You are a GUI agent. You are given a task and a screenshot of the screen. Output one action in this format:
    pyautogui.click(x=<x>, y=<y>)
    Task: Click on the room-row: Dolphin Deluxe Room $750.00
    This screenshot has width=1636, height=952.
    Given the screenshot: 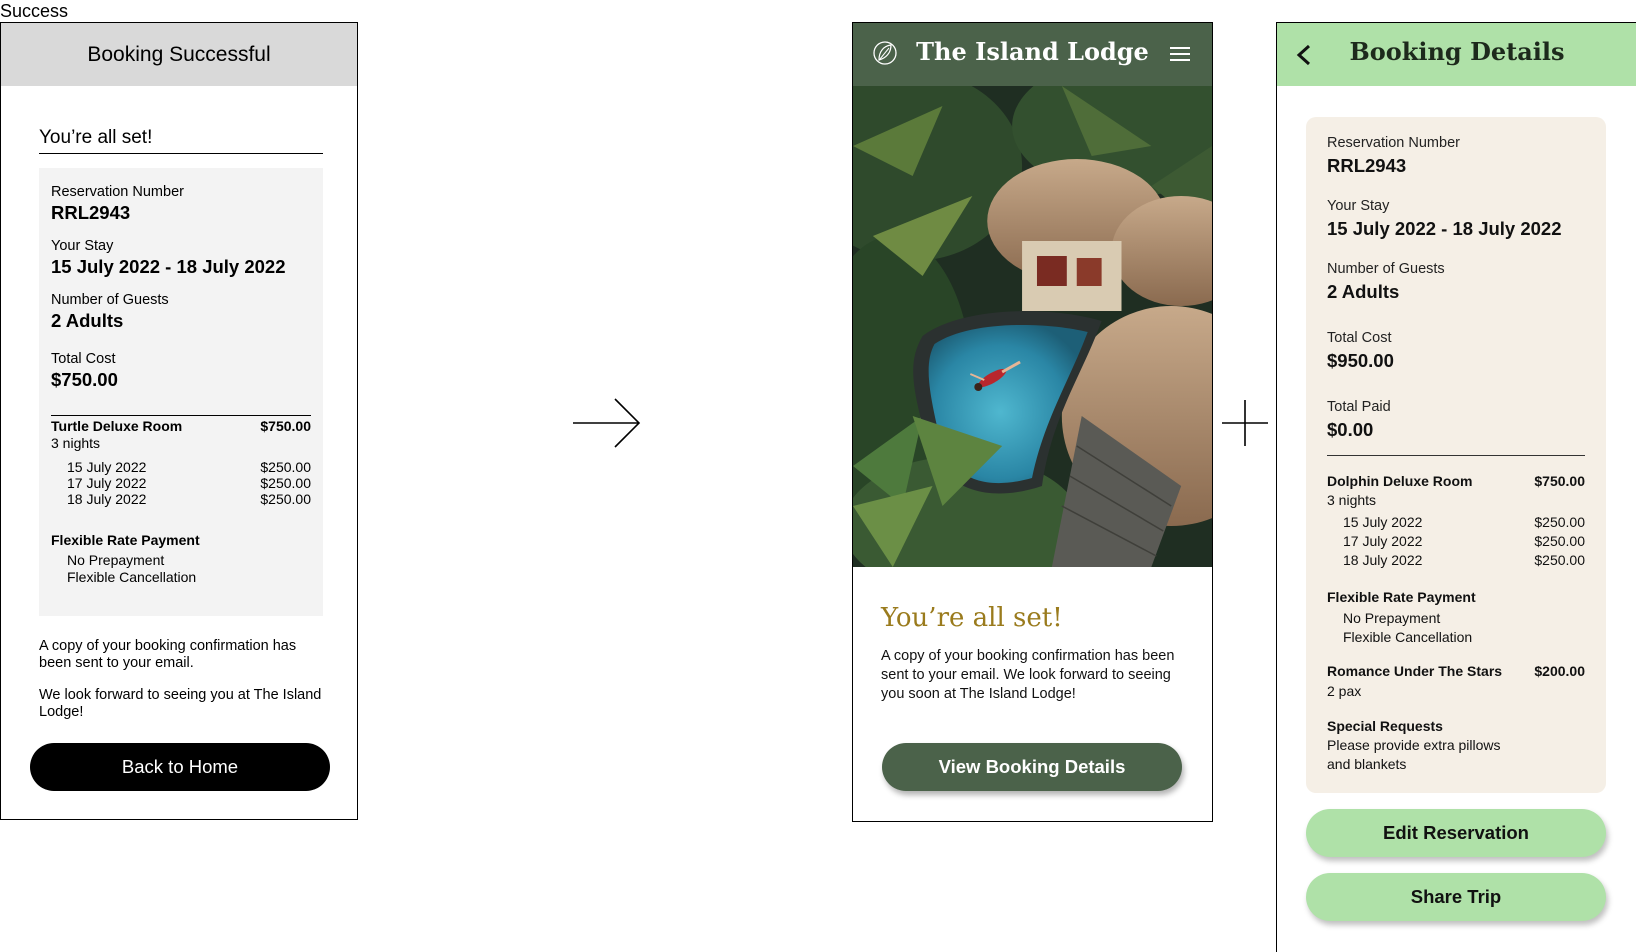 What is the action you would take?
    pyautogui.click(x=1456, y=481)
    